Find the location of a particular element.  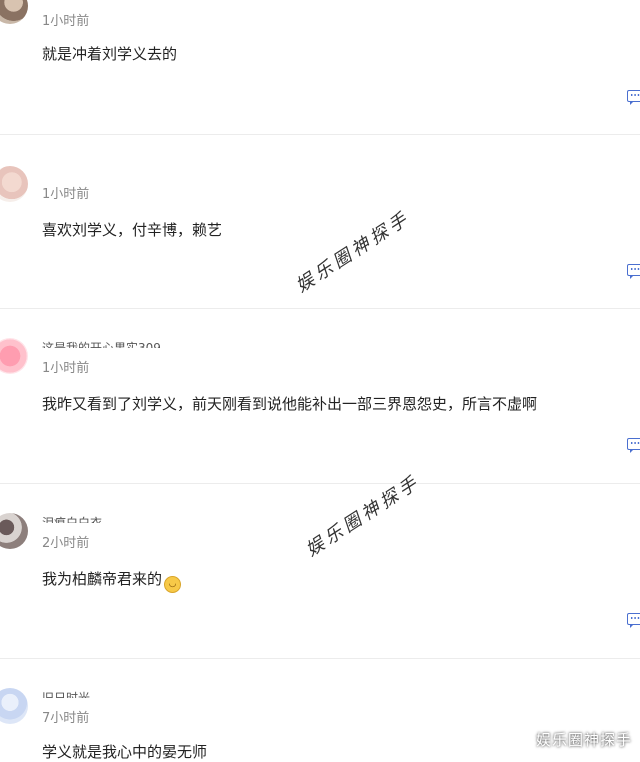

comment-username: 旧日时光 is located at coordinates (66, 694).